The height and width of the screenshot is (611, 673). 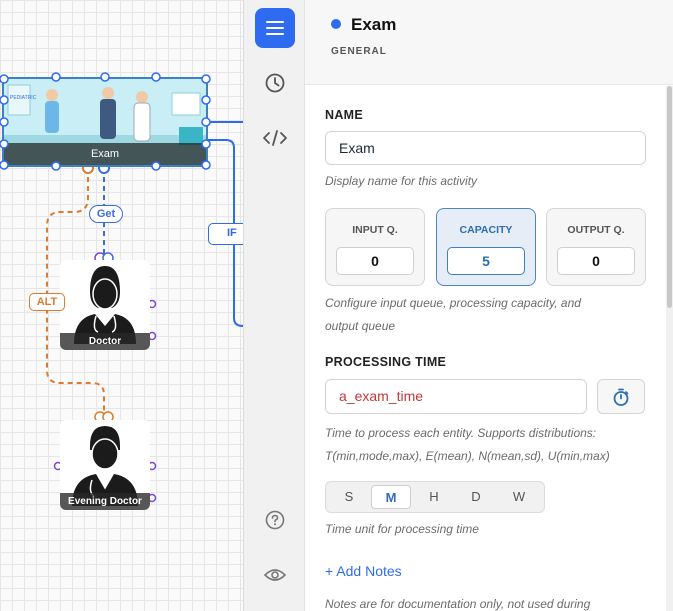 I want to click on node-evening-doctor-label: Evening Doctor, so click(x=105, y=501).